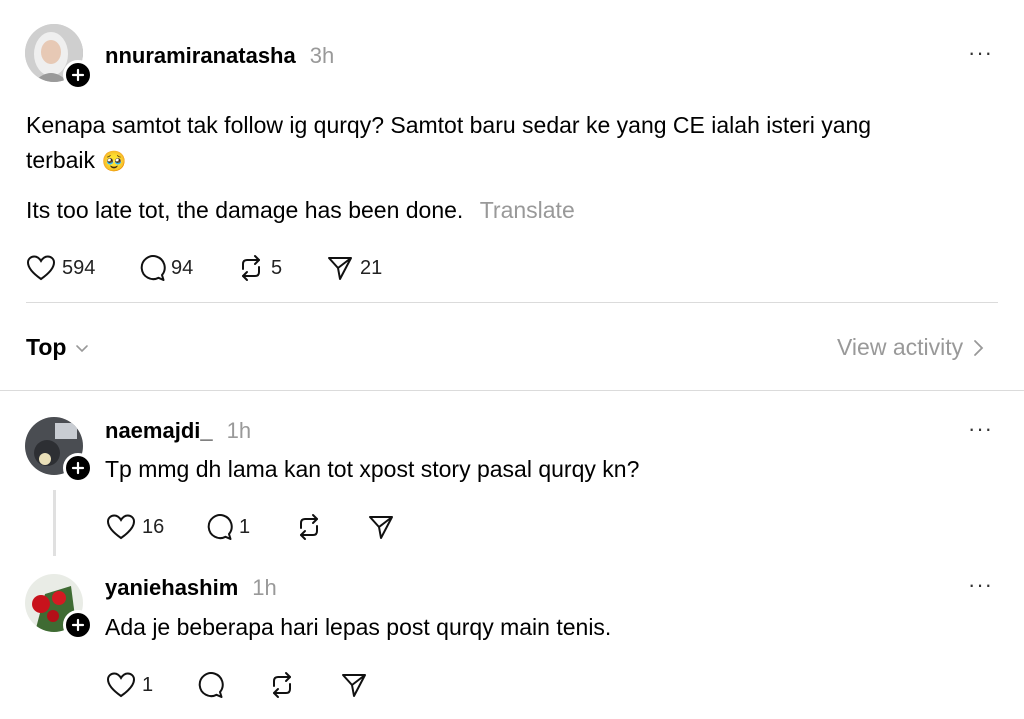 Image resolution: width=1024 pixels, height=719 pixels. I want to click on view-activity-link: View activity, so click(911, 347).